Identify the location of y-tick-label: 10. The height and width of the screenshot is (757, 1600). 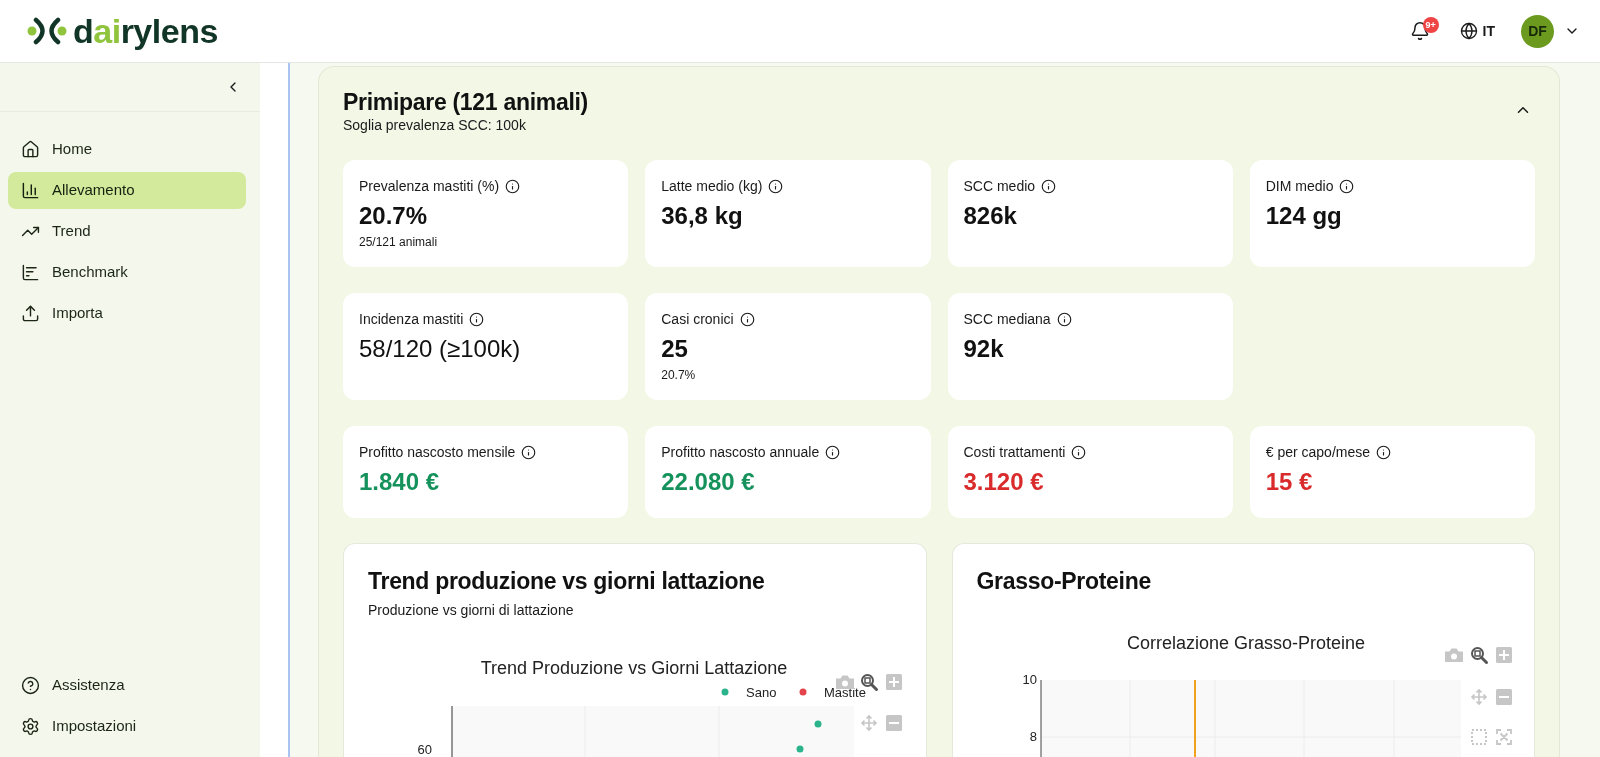
(1029, 679).